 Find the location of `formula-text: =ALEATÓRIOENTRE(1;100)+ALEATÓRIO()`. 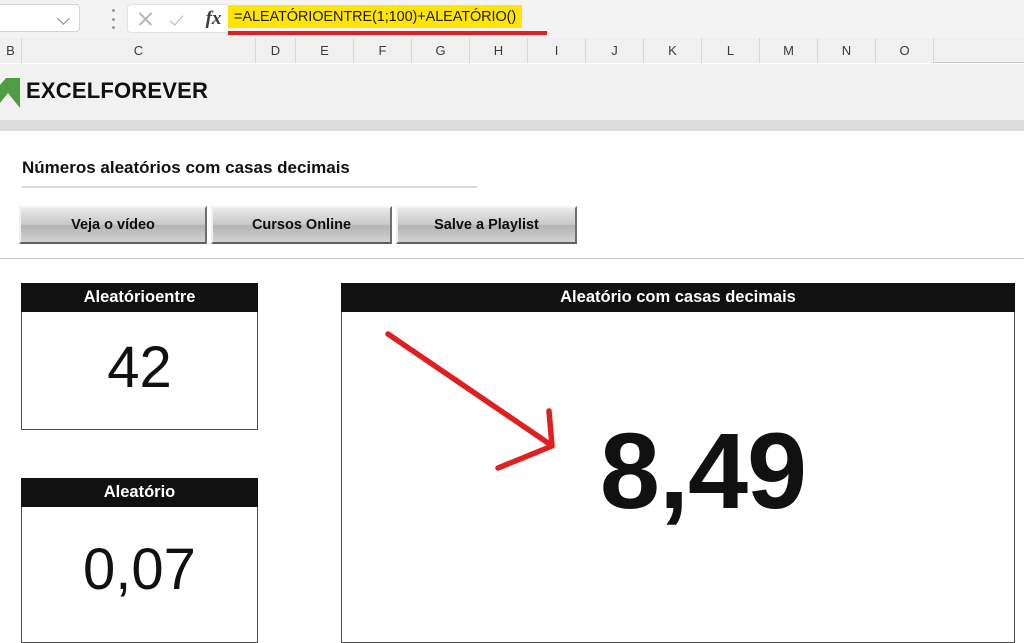

formula-text: =ALEATÓRIOENTRE(1;100)+ALEATÓRIO() is located at coordinates (375, 16).